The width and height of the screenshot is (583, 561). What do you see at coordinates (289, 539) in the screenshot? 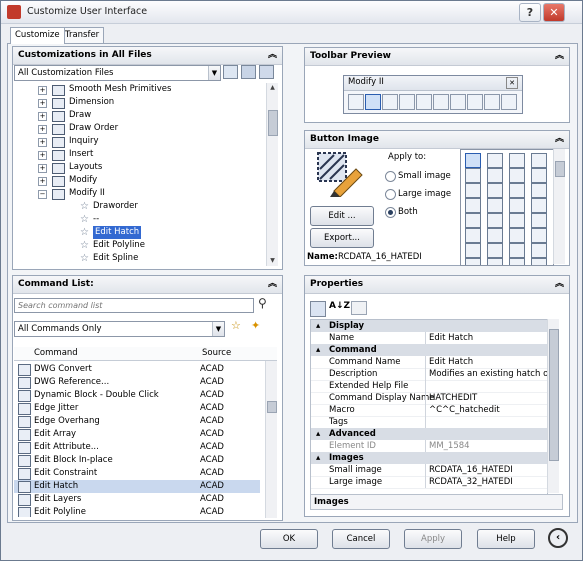
I see `ok-button: OK` at bounding box center [289, 539].